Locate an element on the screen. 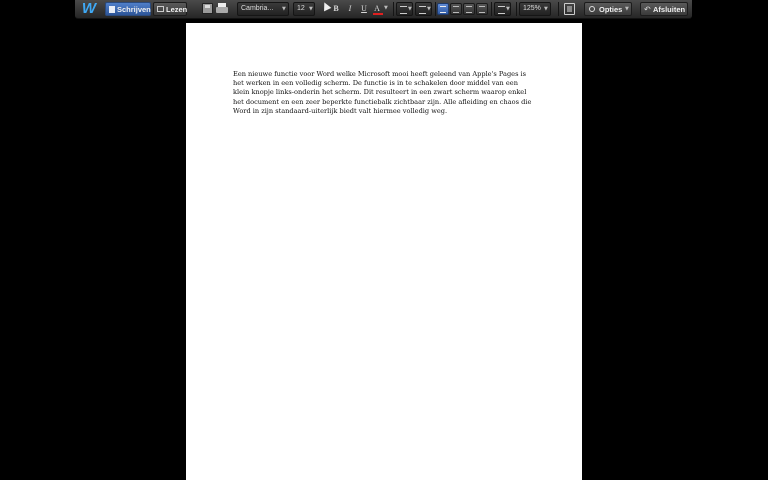  line-spacing-button: ▼ is located at coordinates (502, 9).